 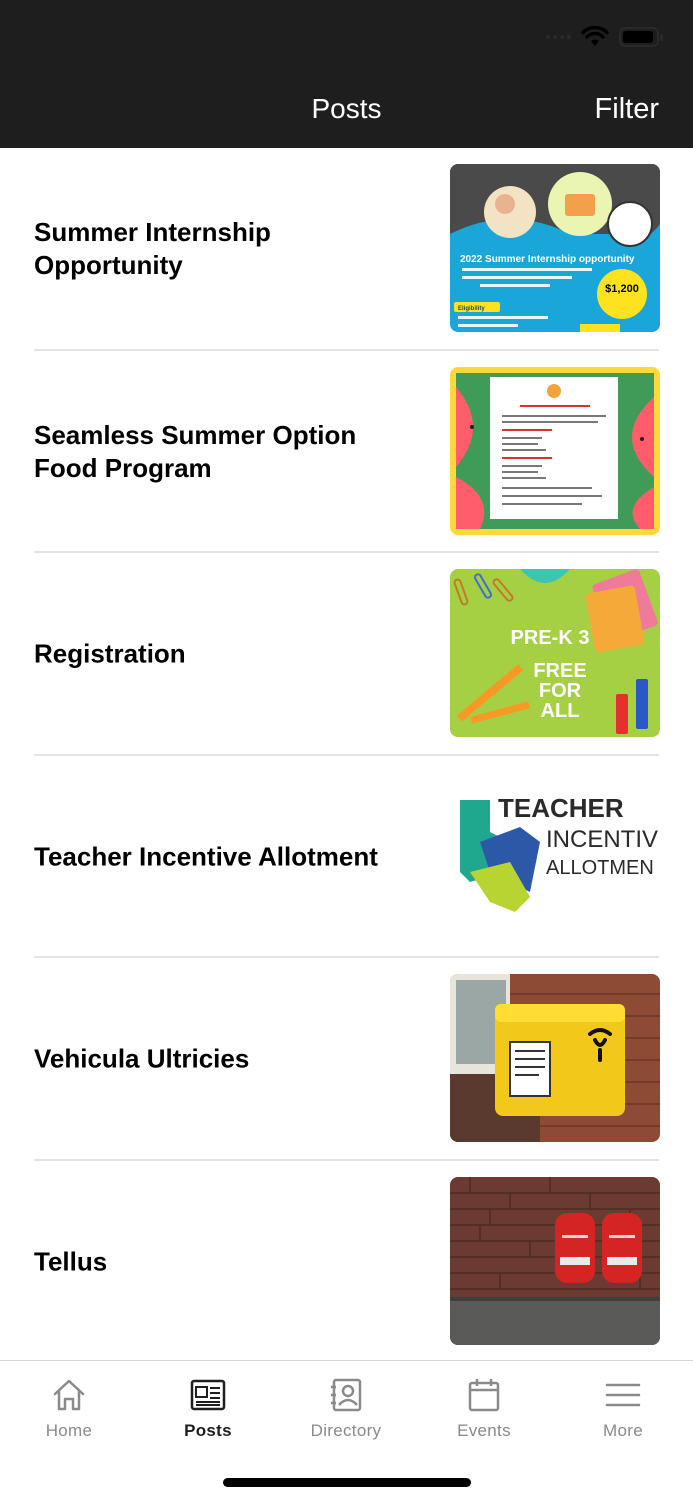 I want to click on calendar-icon, so click(x=484, y=1395).